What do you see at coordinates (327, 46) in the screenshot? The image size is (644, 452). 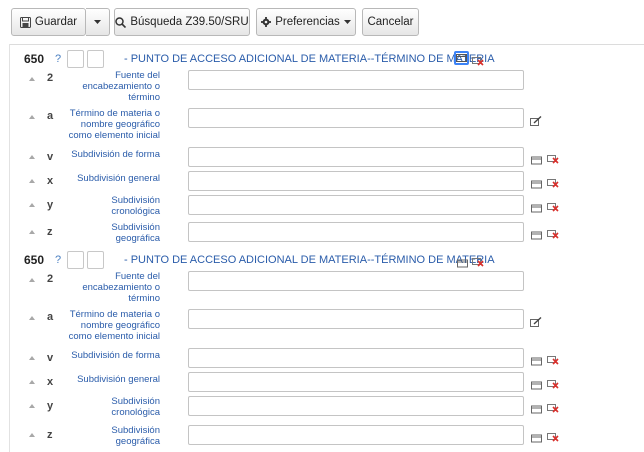 I see `frame-divider` at bounding box center [327, 46].